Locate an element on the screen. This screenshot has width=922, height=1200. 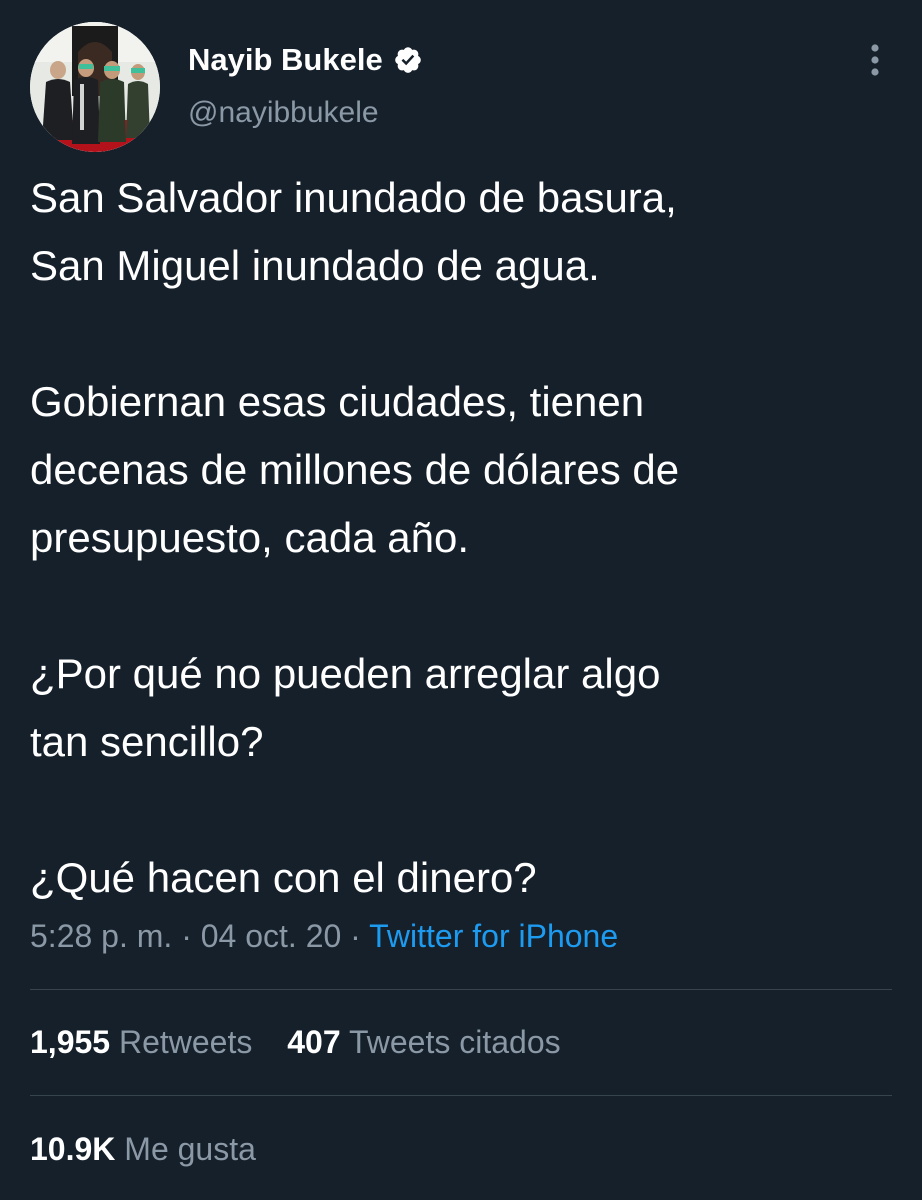
author-name: Nayib Bukele is located at coordinates (305, 60).